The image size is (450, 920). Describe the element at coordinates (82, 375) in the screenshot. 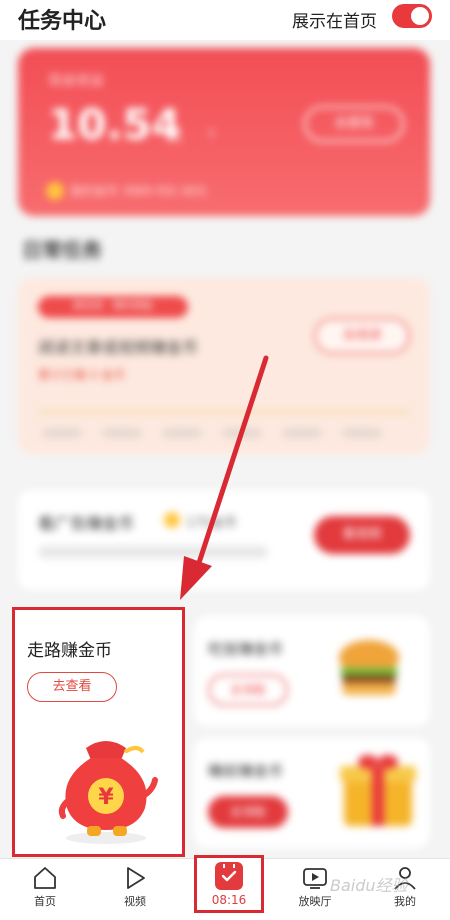

I see `task-progress-text: 累计已赚 0 金币` at that location.